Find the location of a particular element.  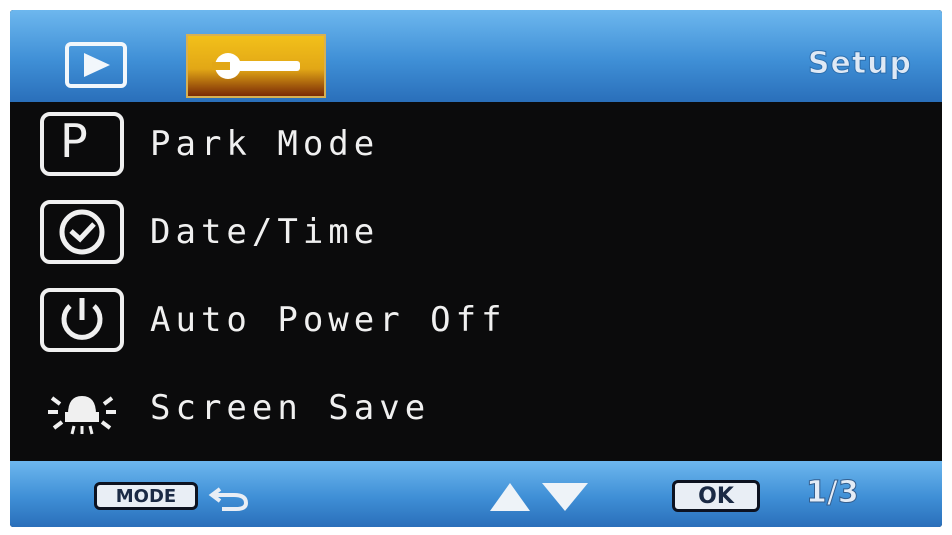

ok-button-label: OK is located at coordinates (716, 496).